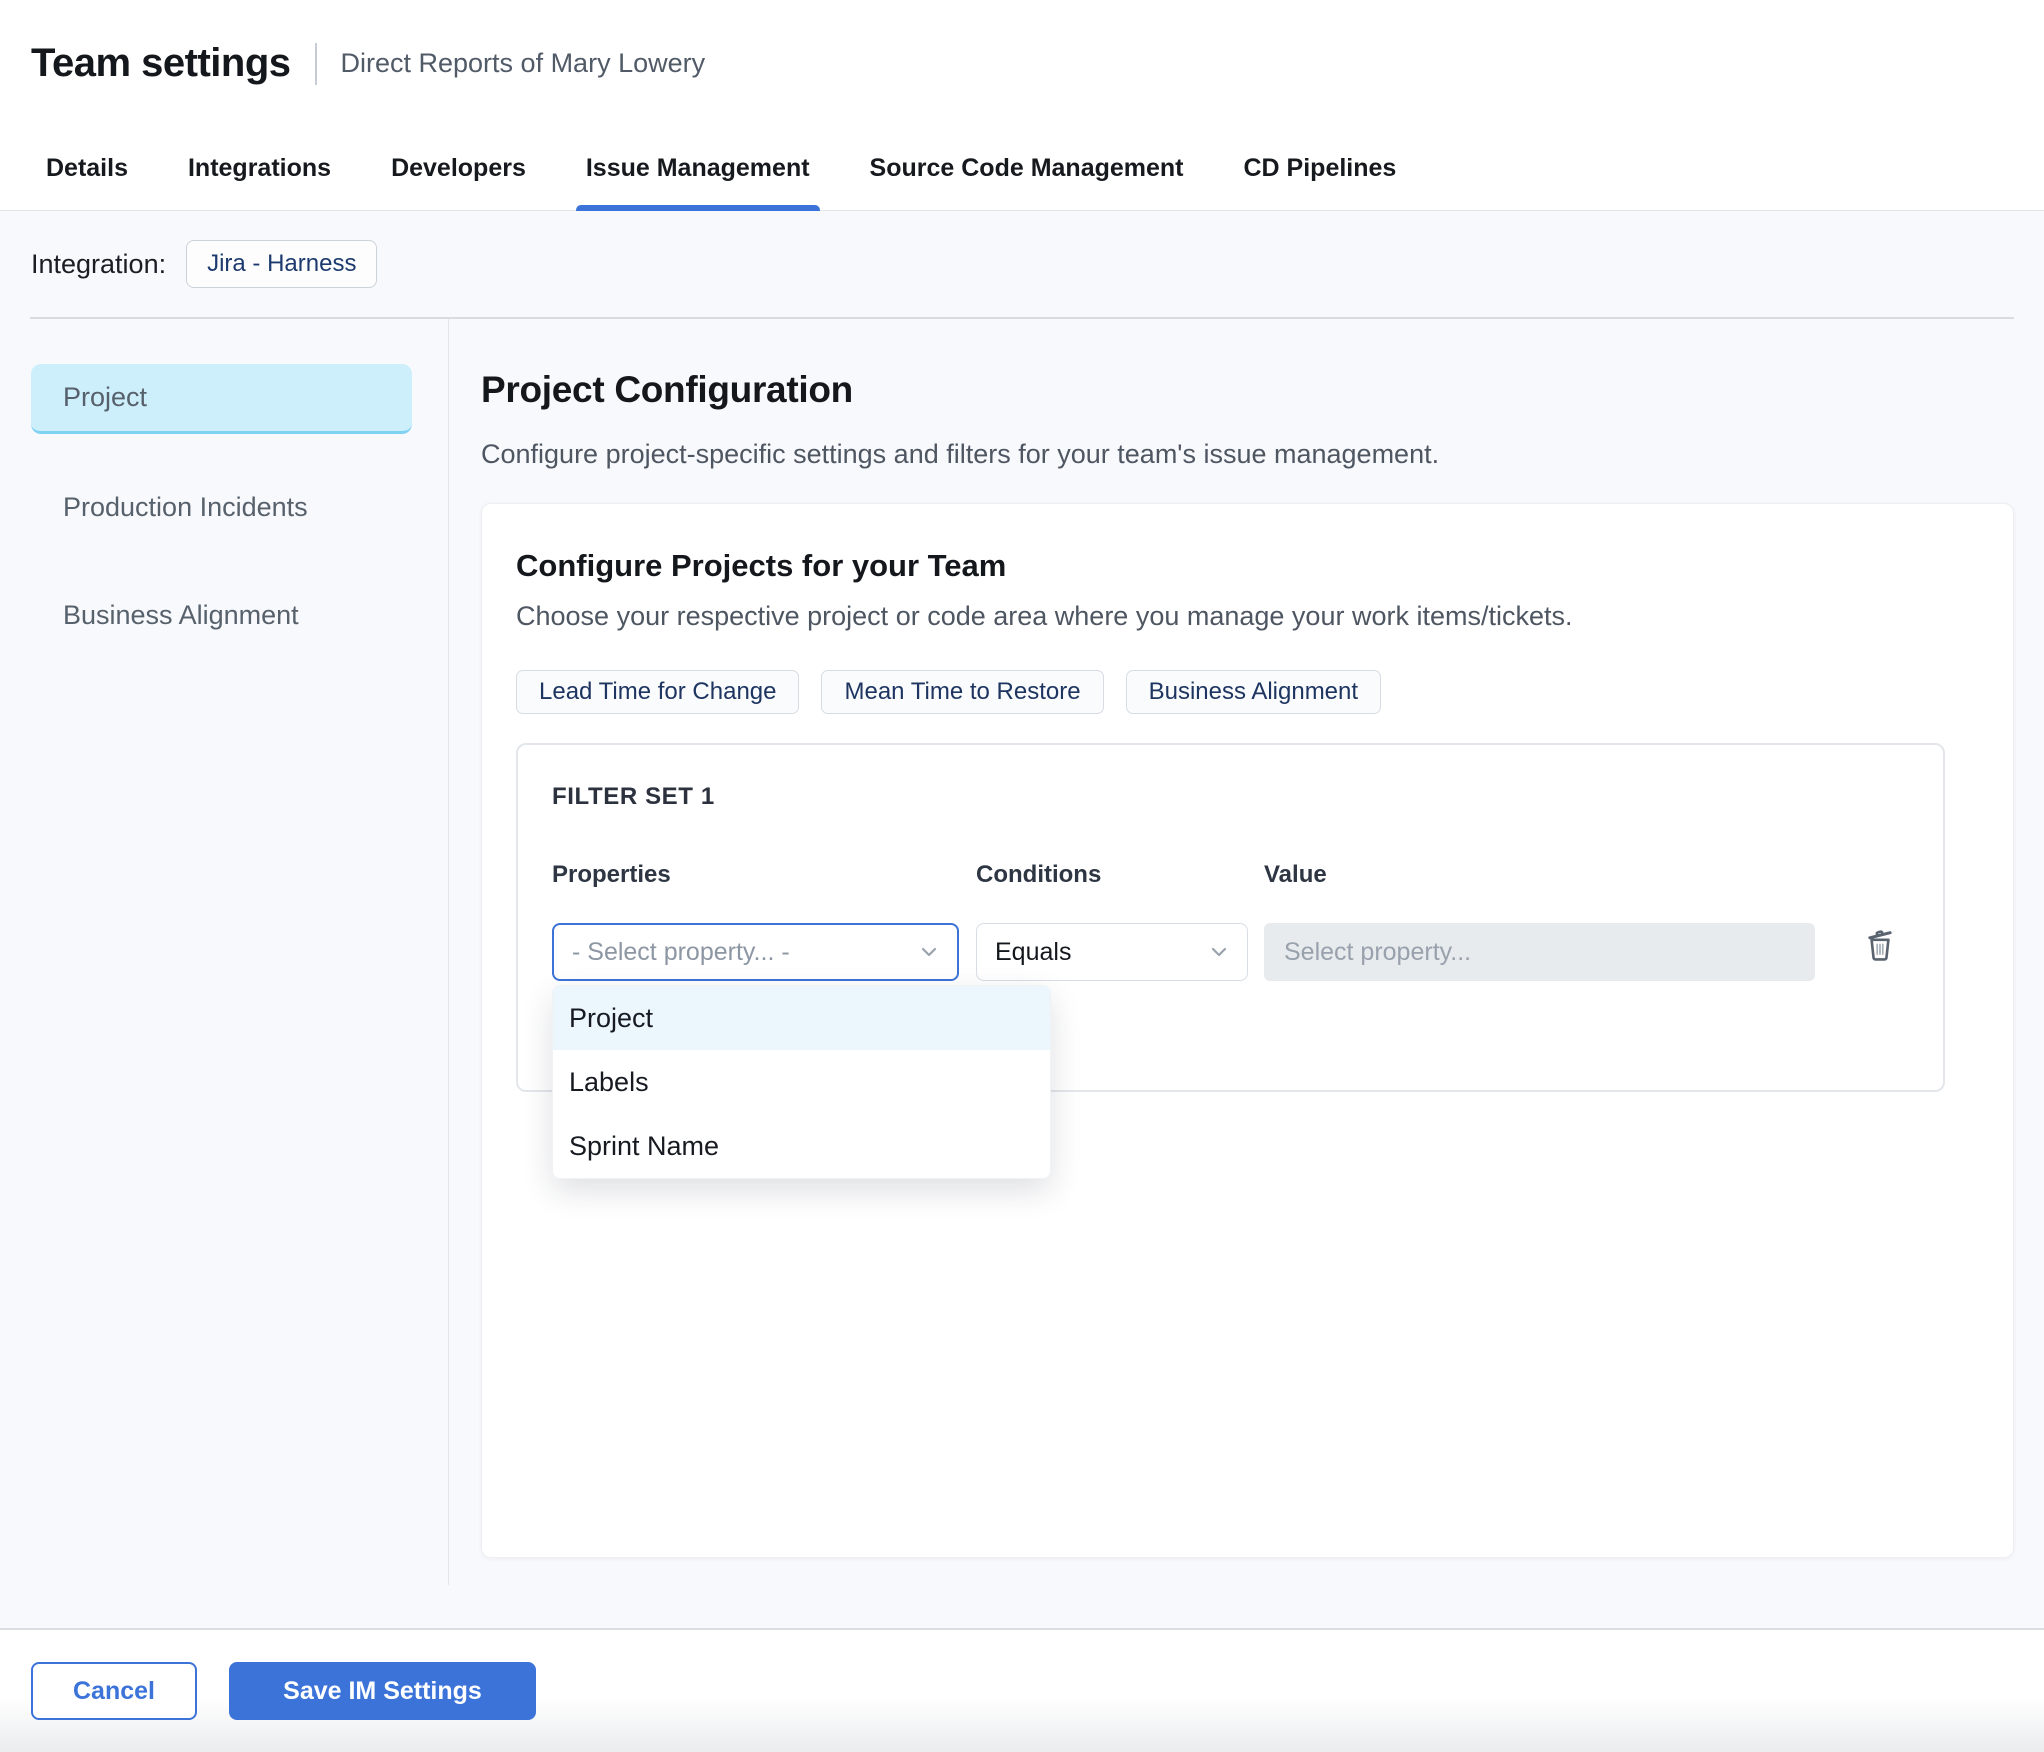  What do you see at coordinates (1033, 951) in the screenshot?
I see `condition-select-value: Equals` at bounding box center [1033, 951].